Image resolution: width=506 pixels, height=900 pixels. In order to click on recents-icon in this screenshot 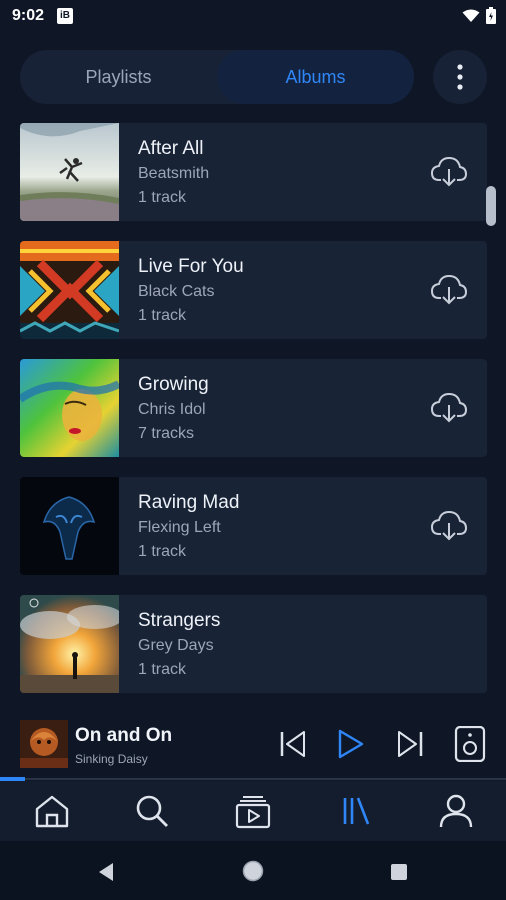, I will do `click(399, 872)`.